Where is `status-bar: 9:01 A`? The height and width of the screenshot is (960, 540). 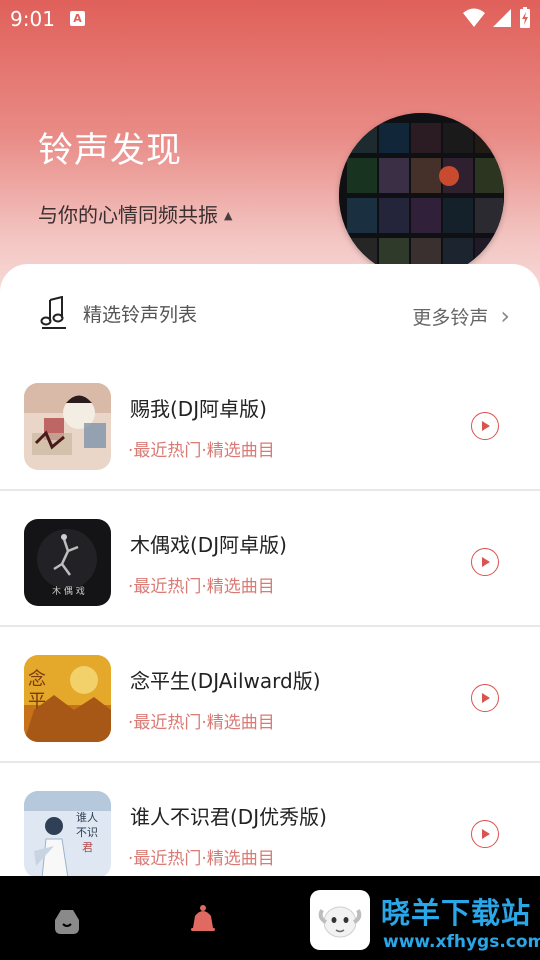 status-bar: 9:01 A is located at coordinates (270, 19).